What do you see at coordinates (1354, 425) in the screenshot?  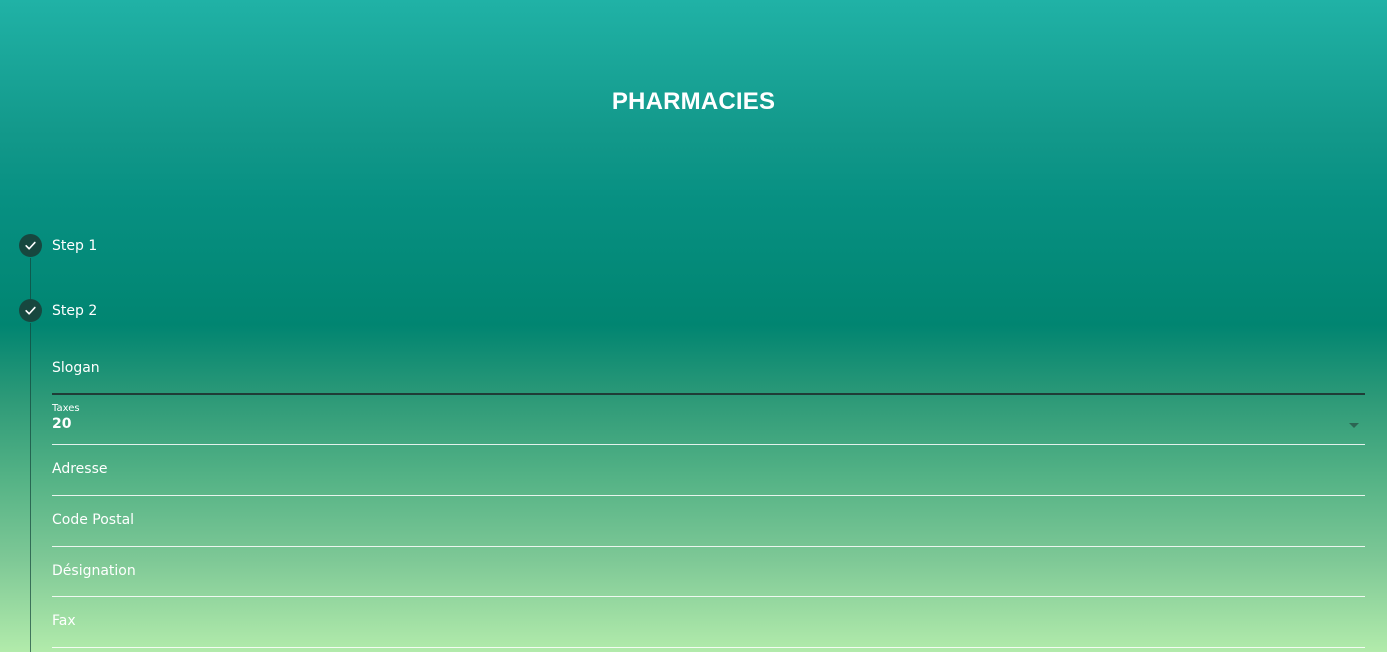 I see `dropdown-arrow-icon` at bounding box center [1354, 425].